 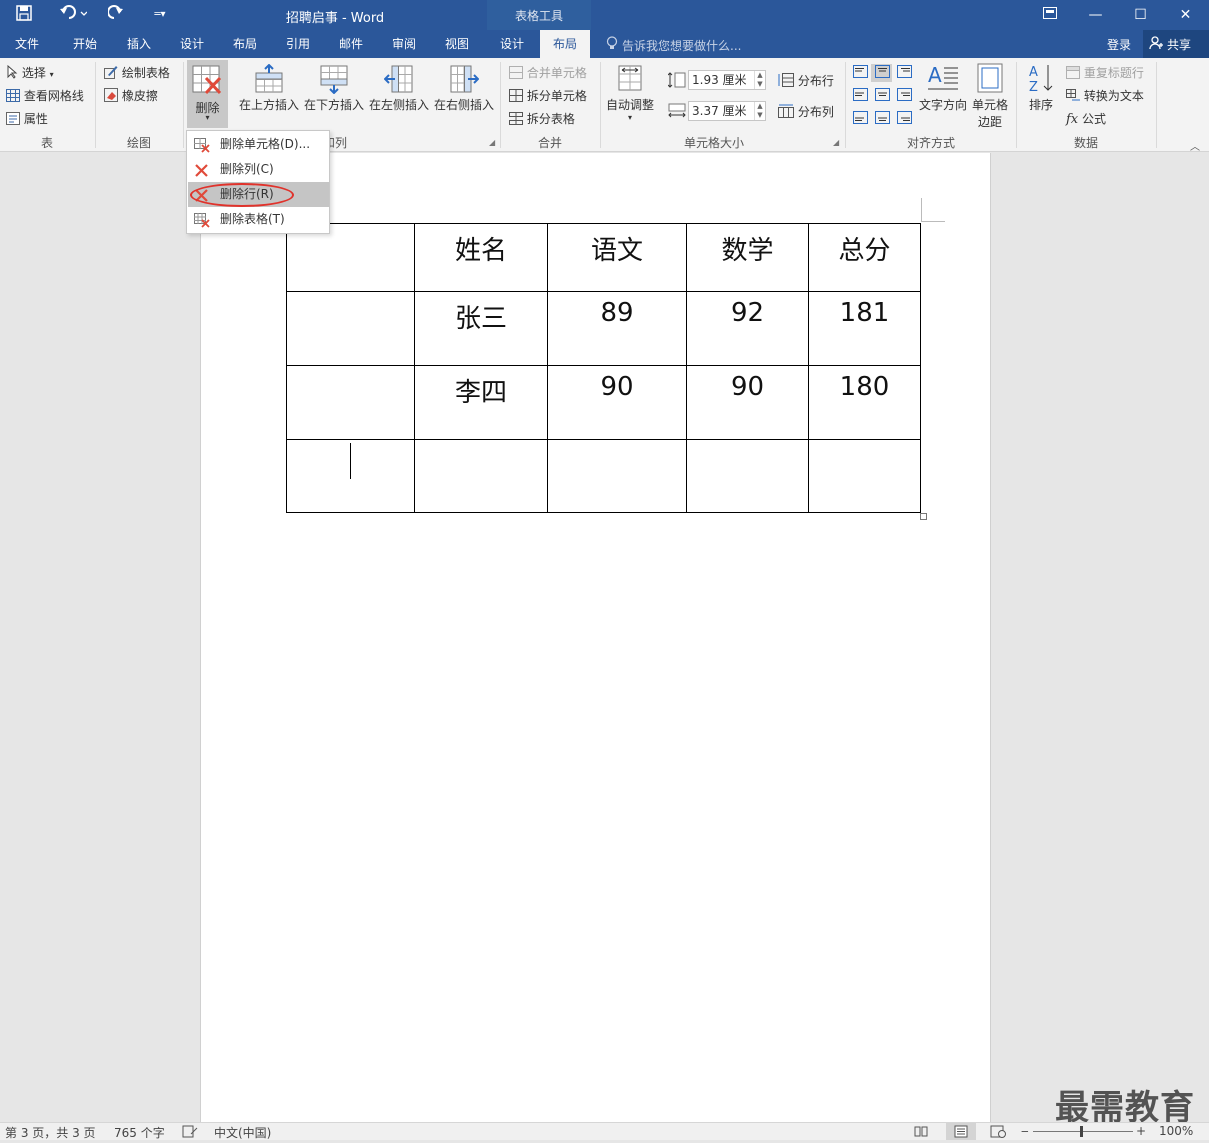 I want to click on tab-view: 视图, so click(x=457, y=44).